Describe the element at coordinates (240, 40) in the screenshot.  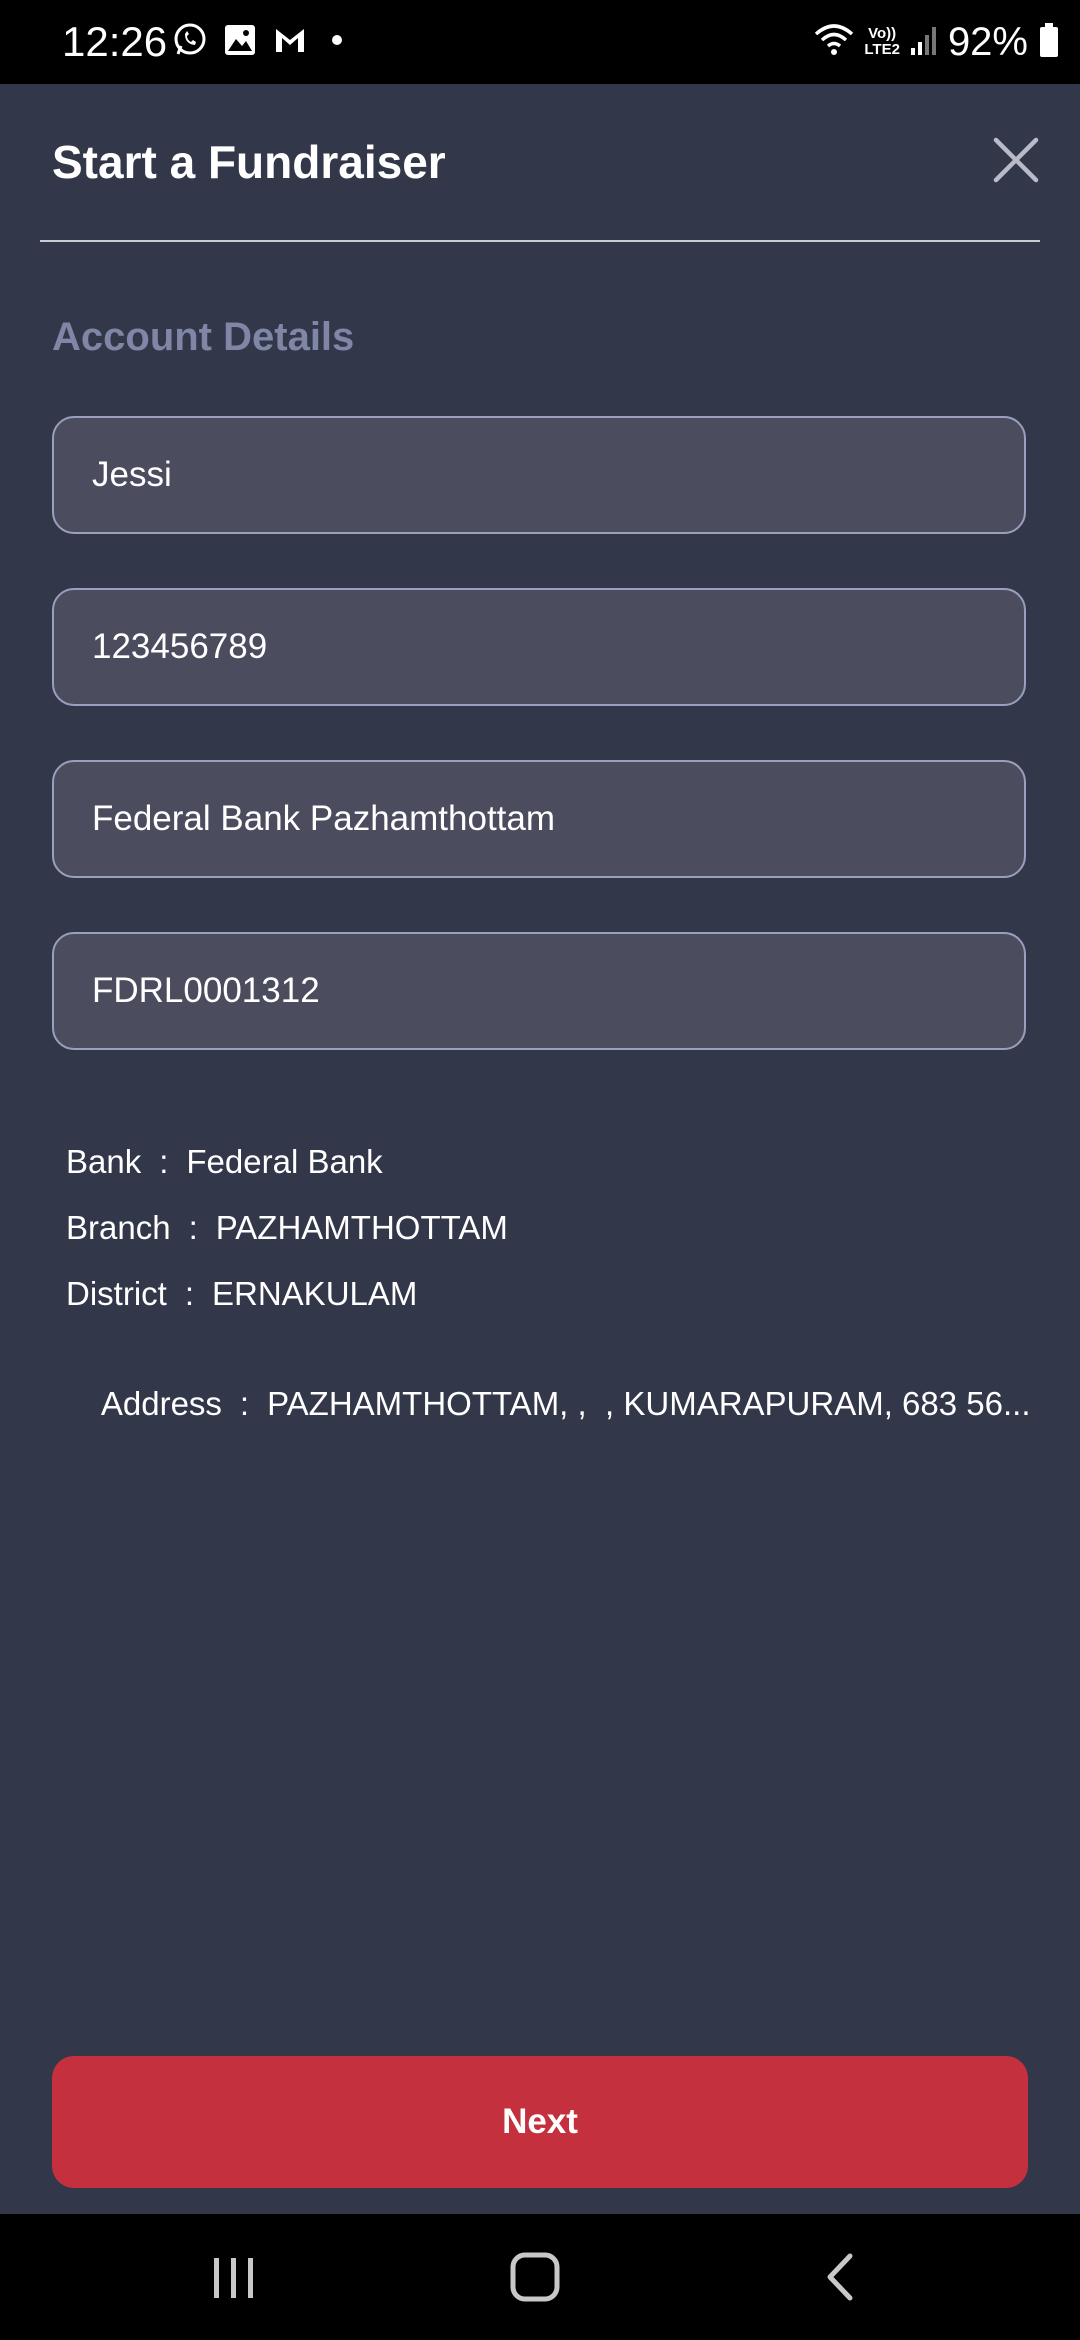
I see `gallery-icon` at that location.